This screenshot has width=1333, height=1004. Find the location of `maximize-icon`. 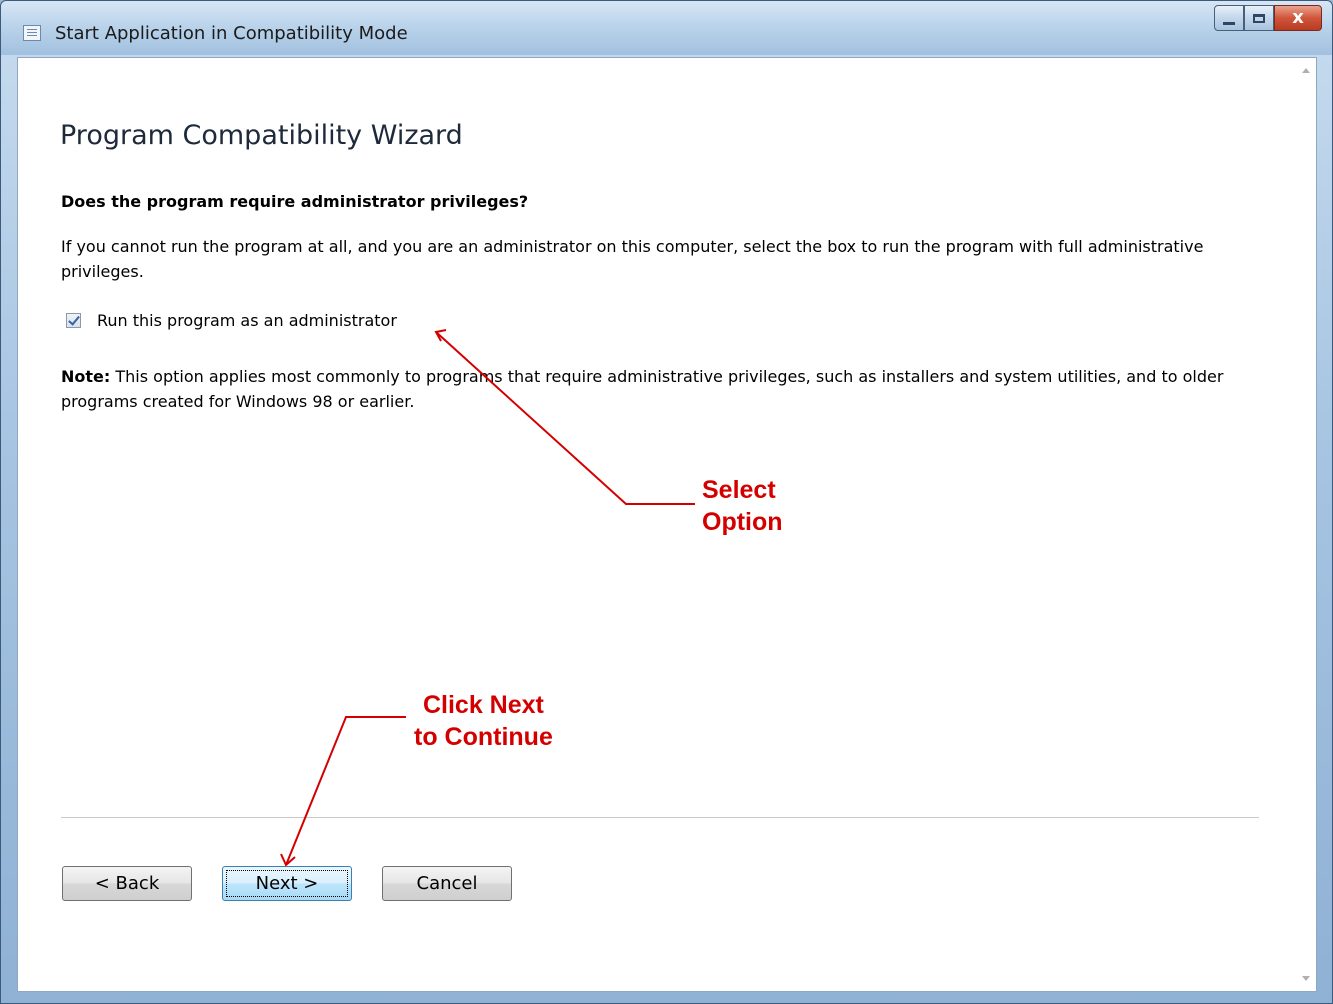

maximize-icon is located at coordinates (1259, 18).